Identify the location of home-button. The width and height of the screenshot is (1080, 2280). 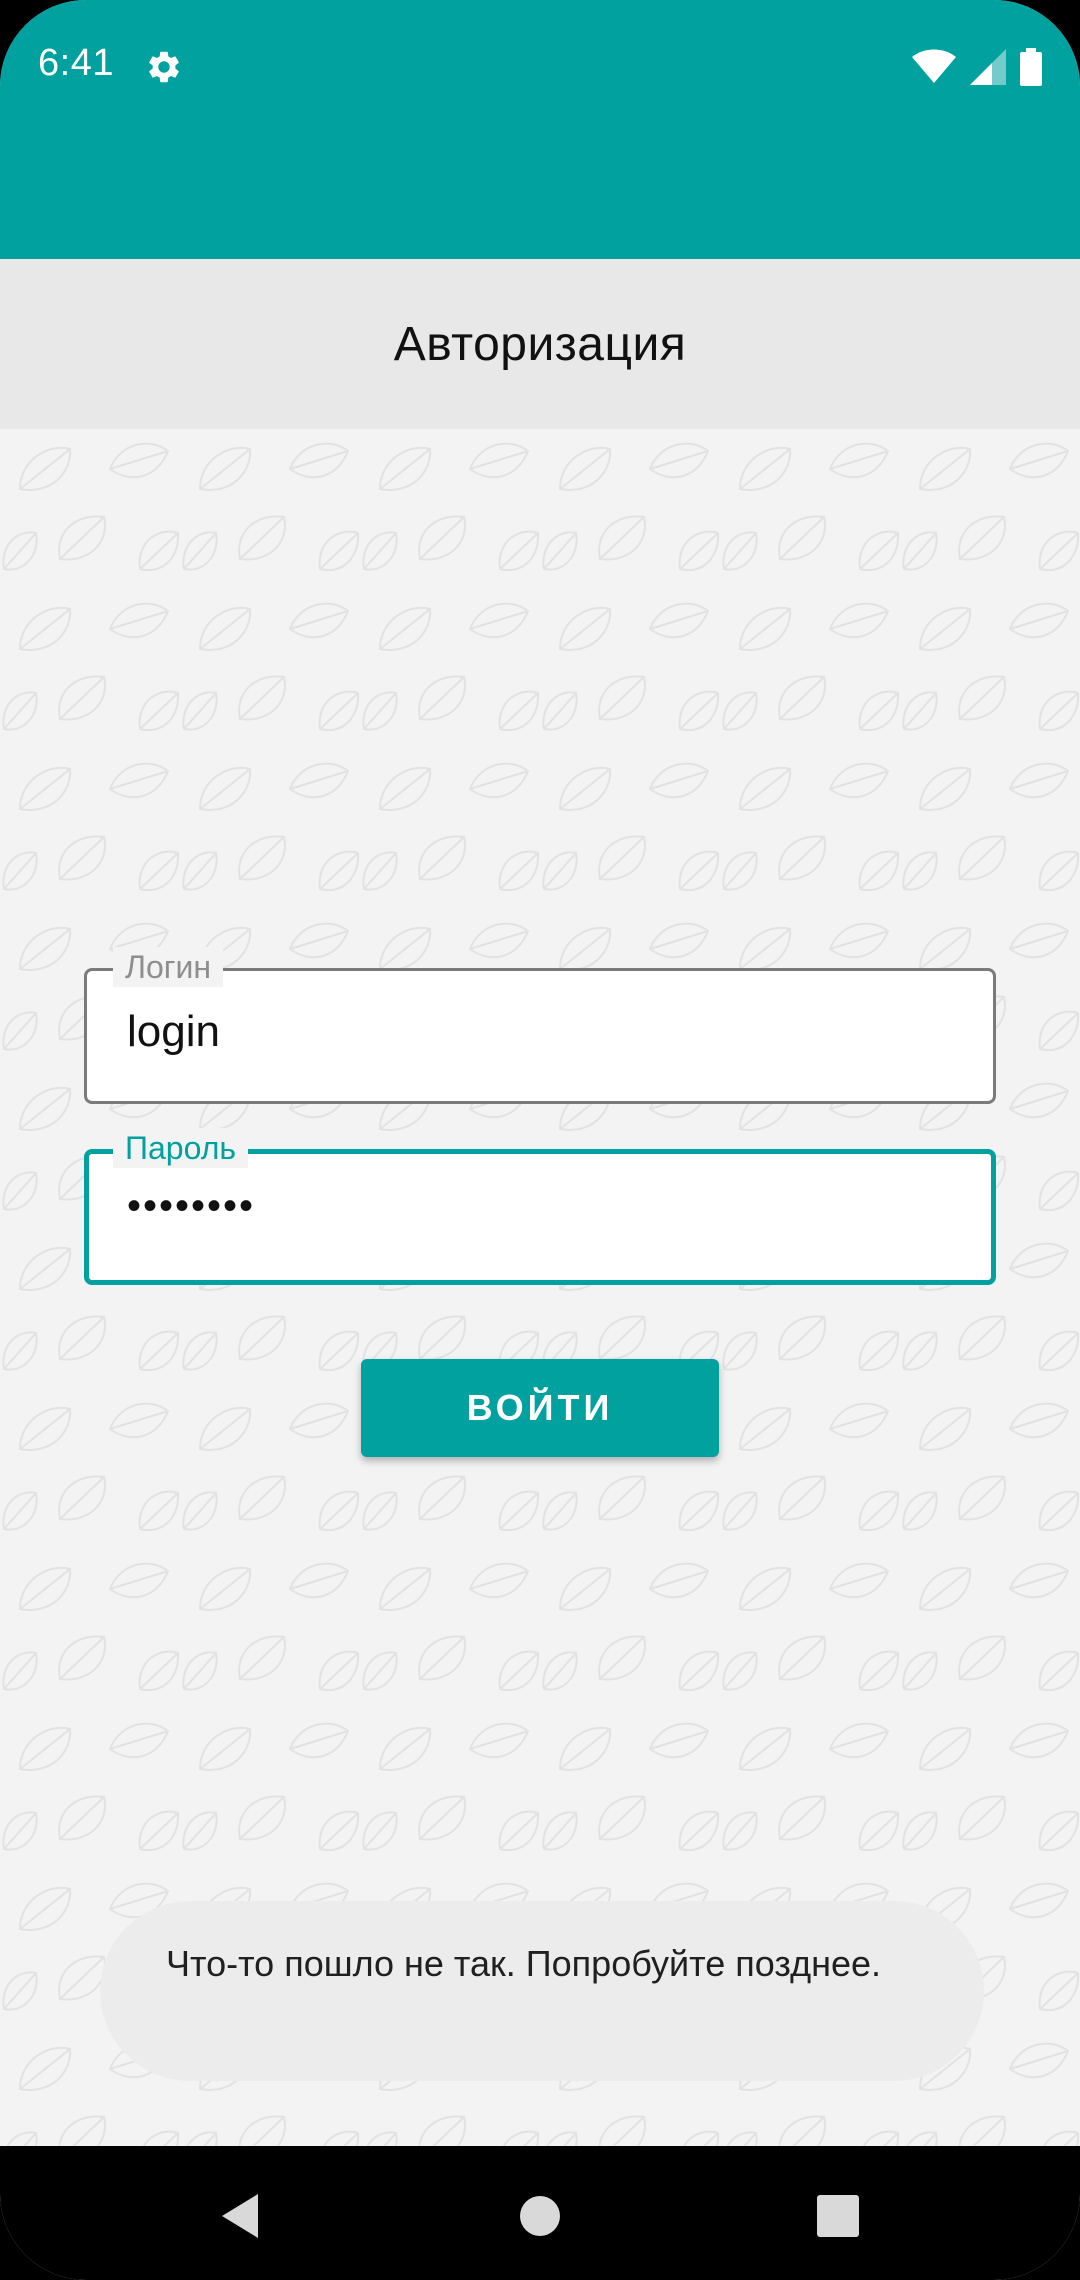
(540, 2216).